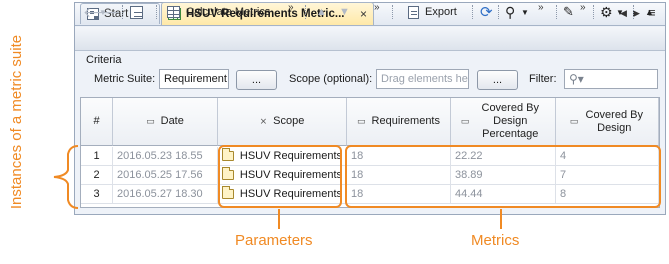 This screenshot has height=264, width=669. Describe the element at coordinates (321, 12) in the screenshot. I see `move-up-icon: ▲` at that location.